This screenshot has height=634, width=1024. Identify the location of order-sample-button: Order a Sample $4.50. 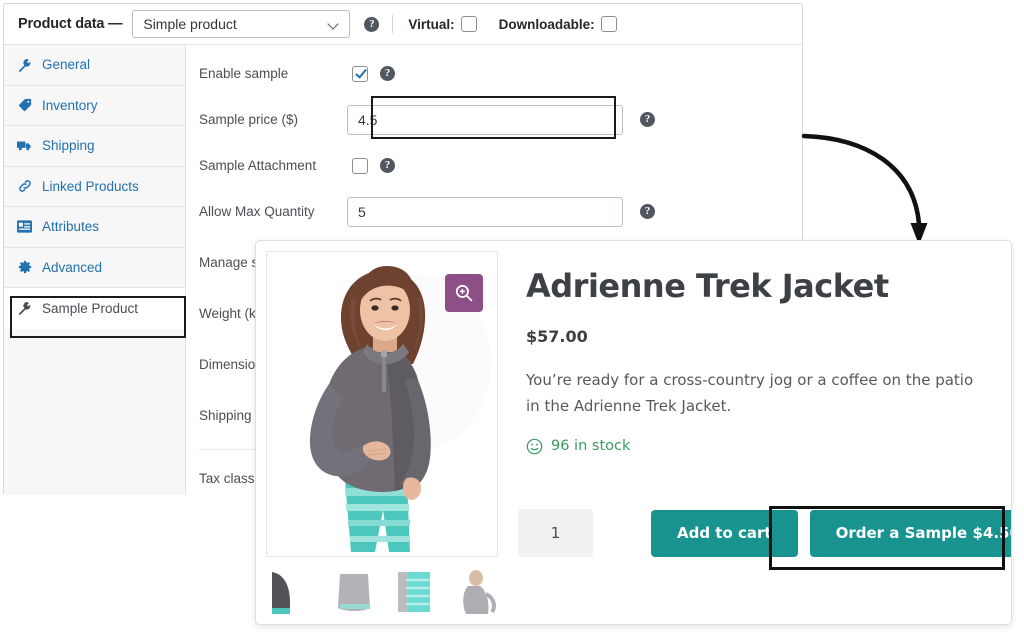
(910, 533).